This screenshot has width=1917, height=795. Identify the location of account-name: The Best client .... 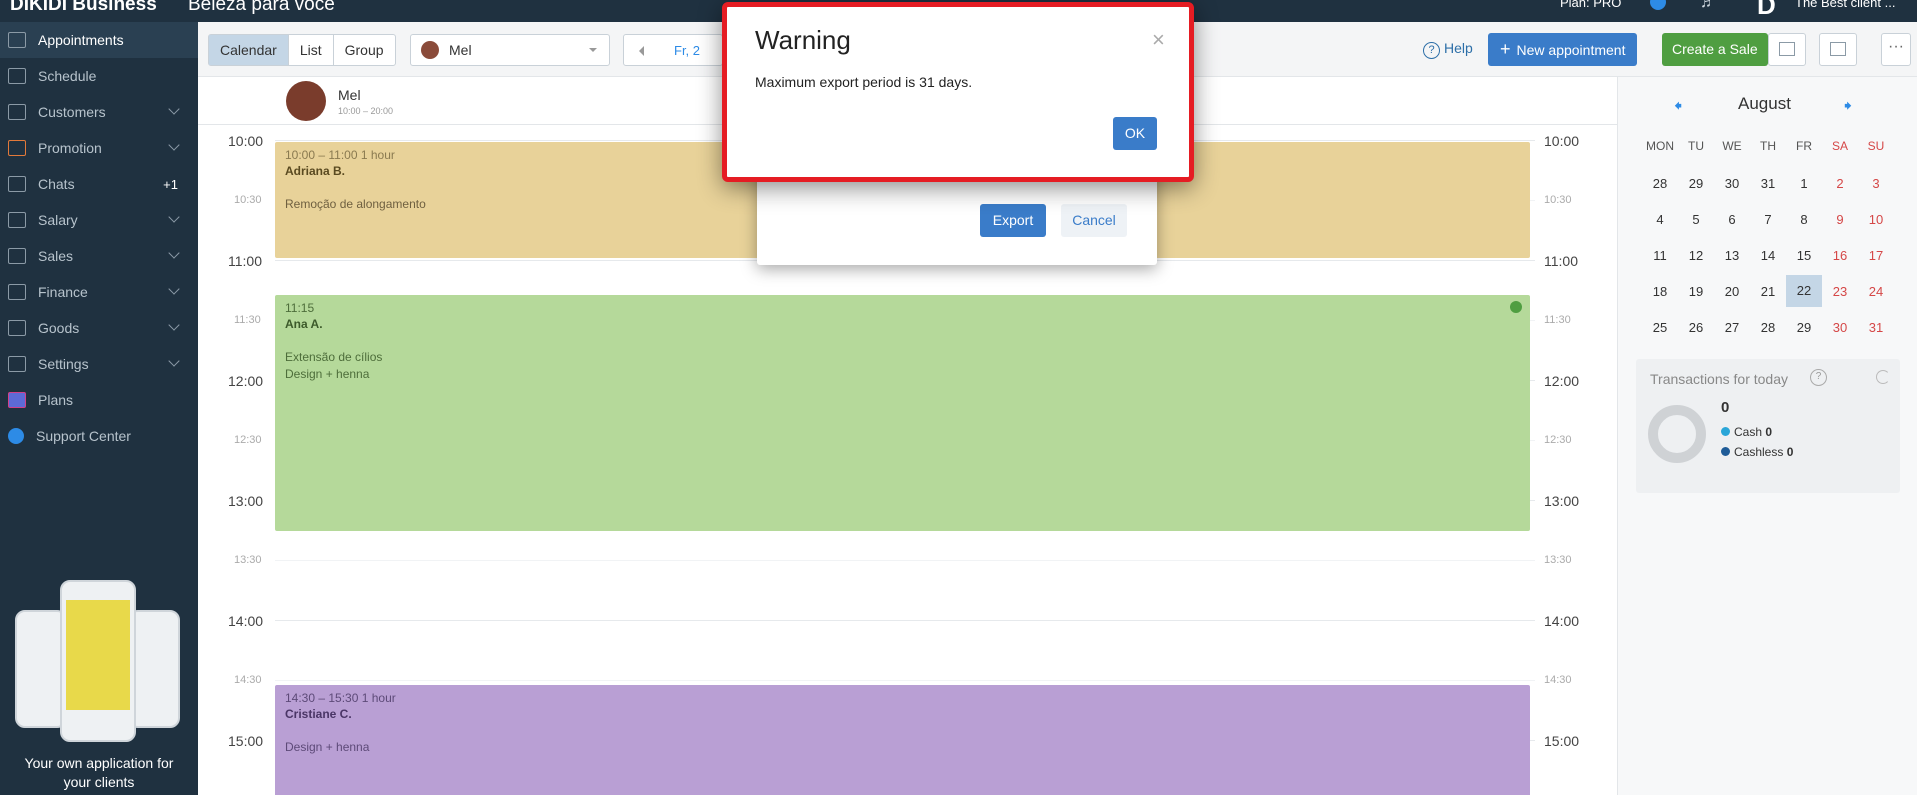
(1845, 5).